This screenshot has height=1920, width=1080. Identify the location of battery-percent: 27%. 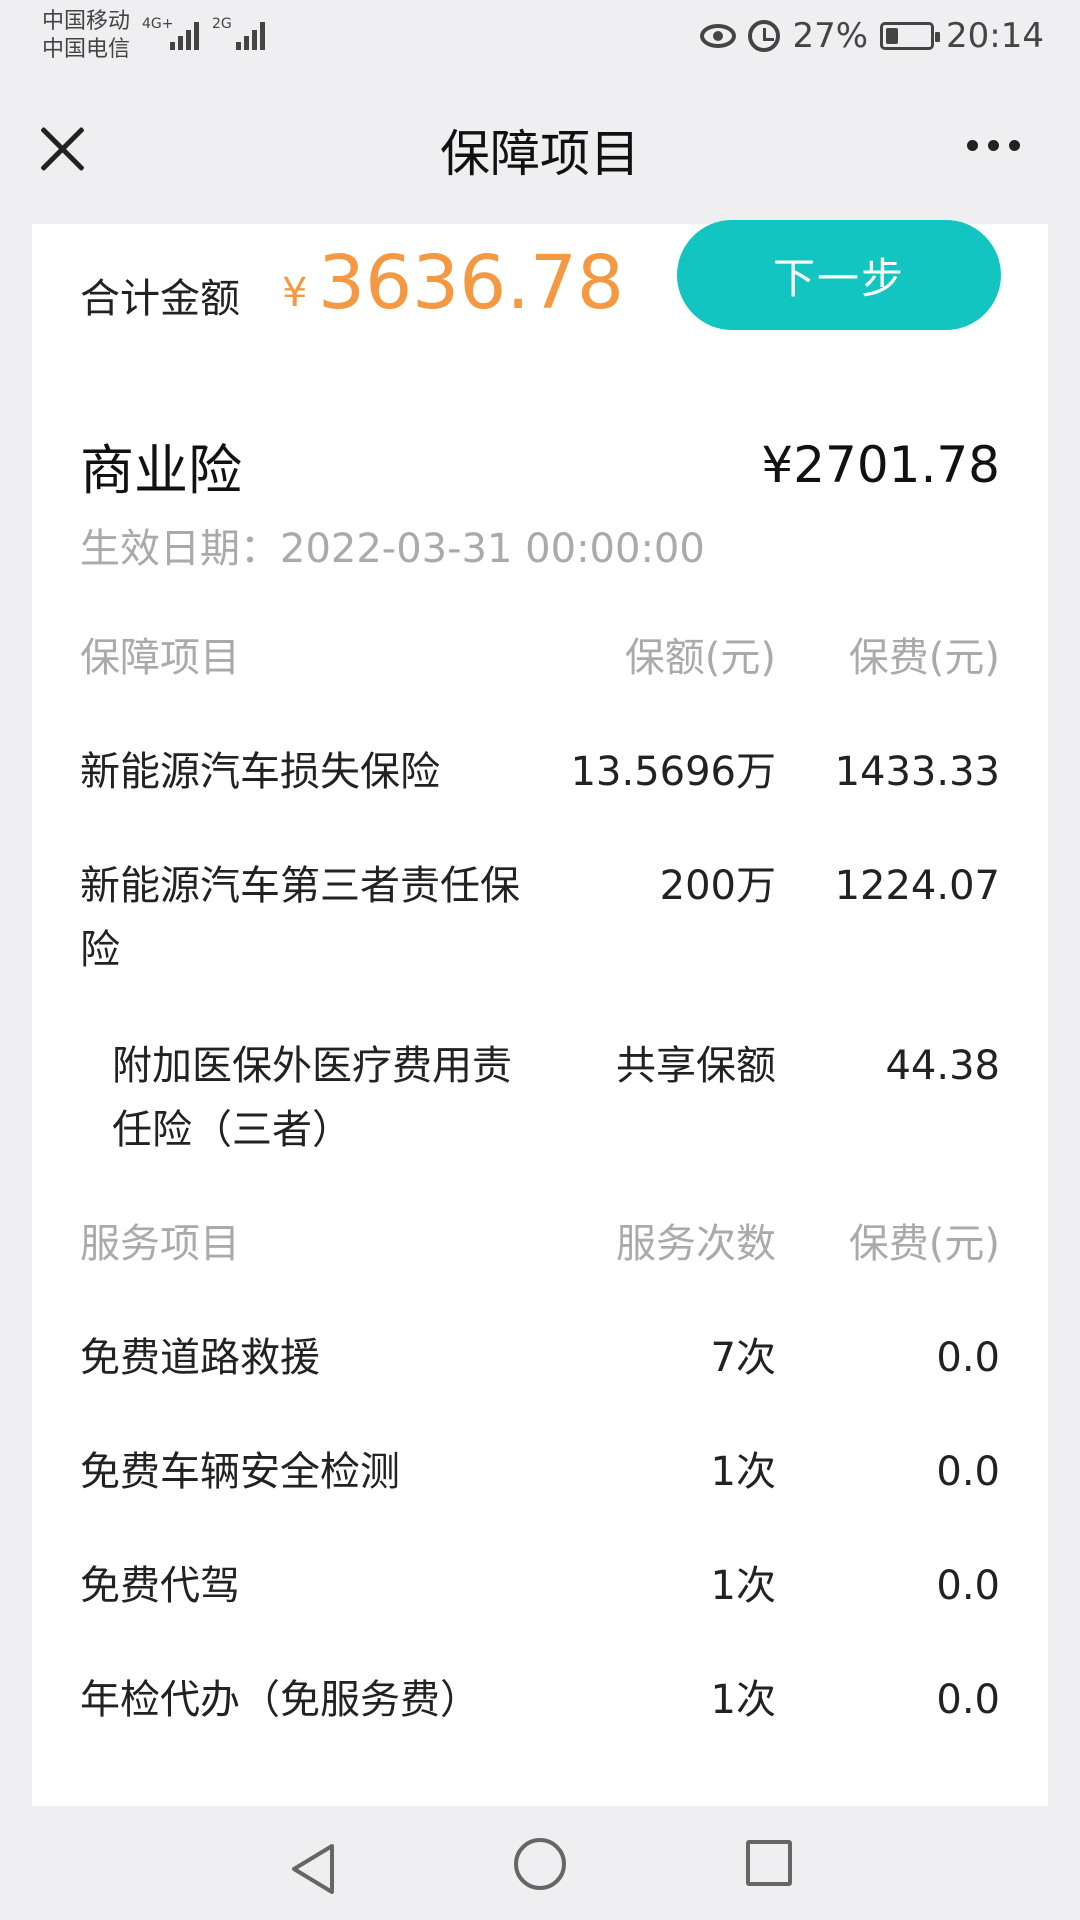
(830, 36).